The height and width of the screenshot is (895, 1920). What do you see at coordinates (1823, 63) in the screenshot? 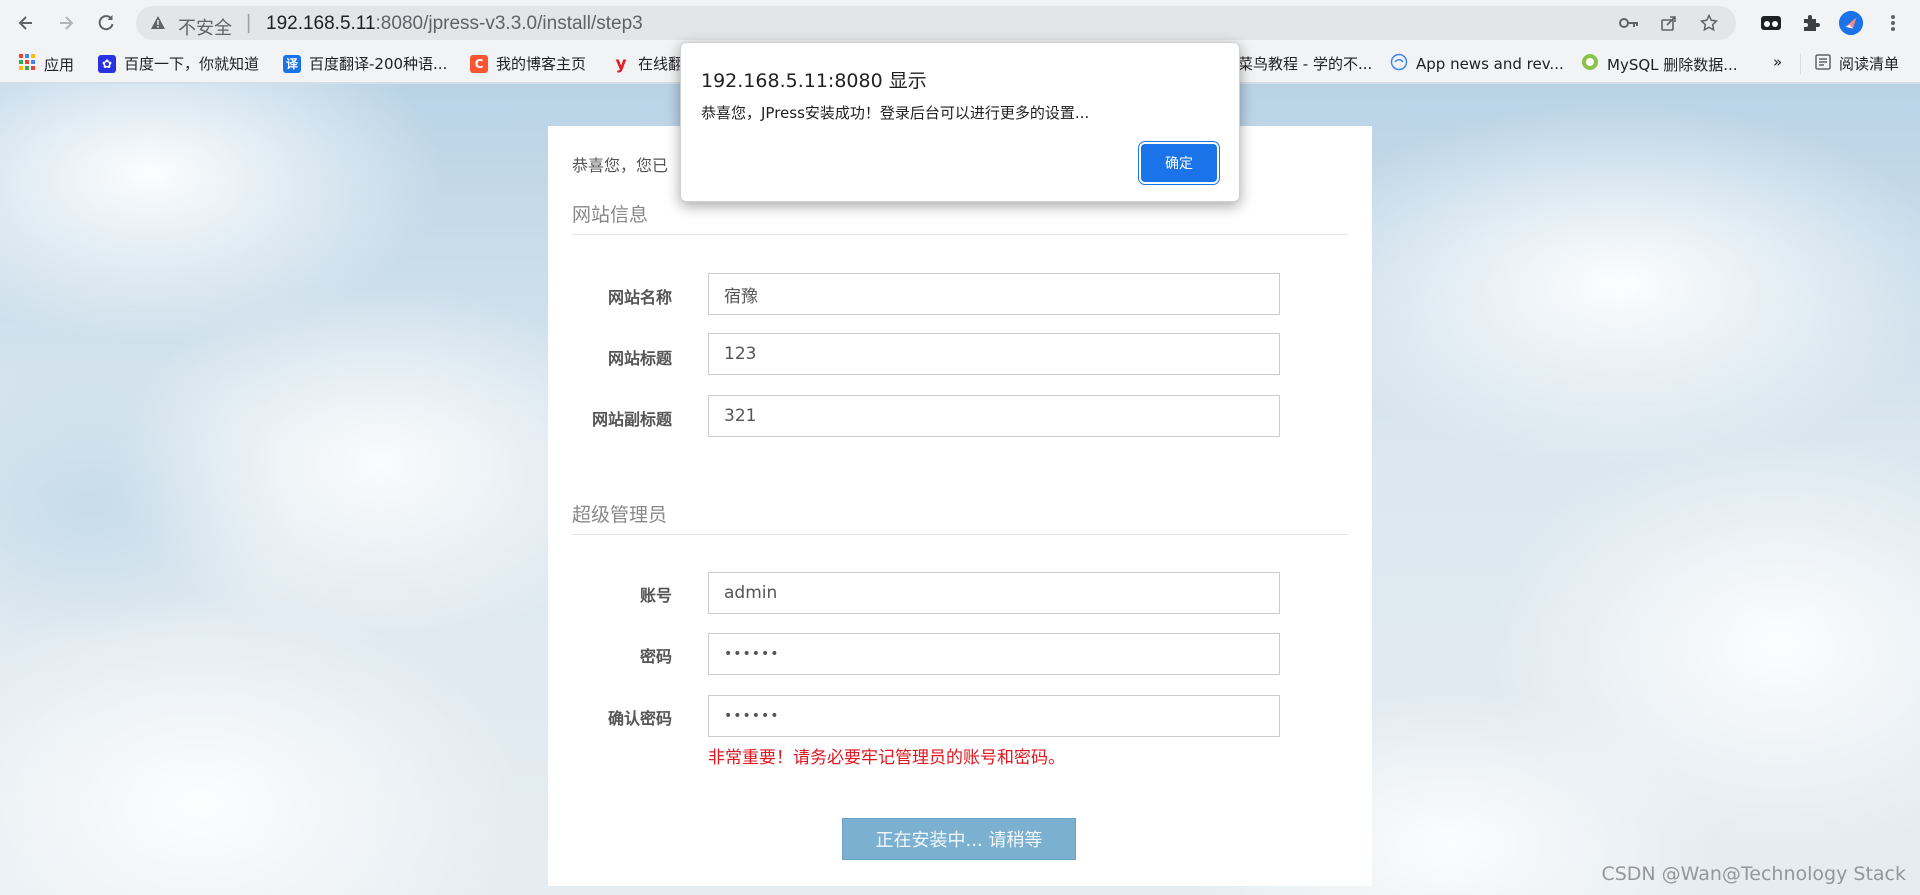
I see `reading-list-icon` at bounding box center [1823, 63].